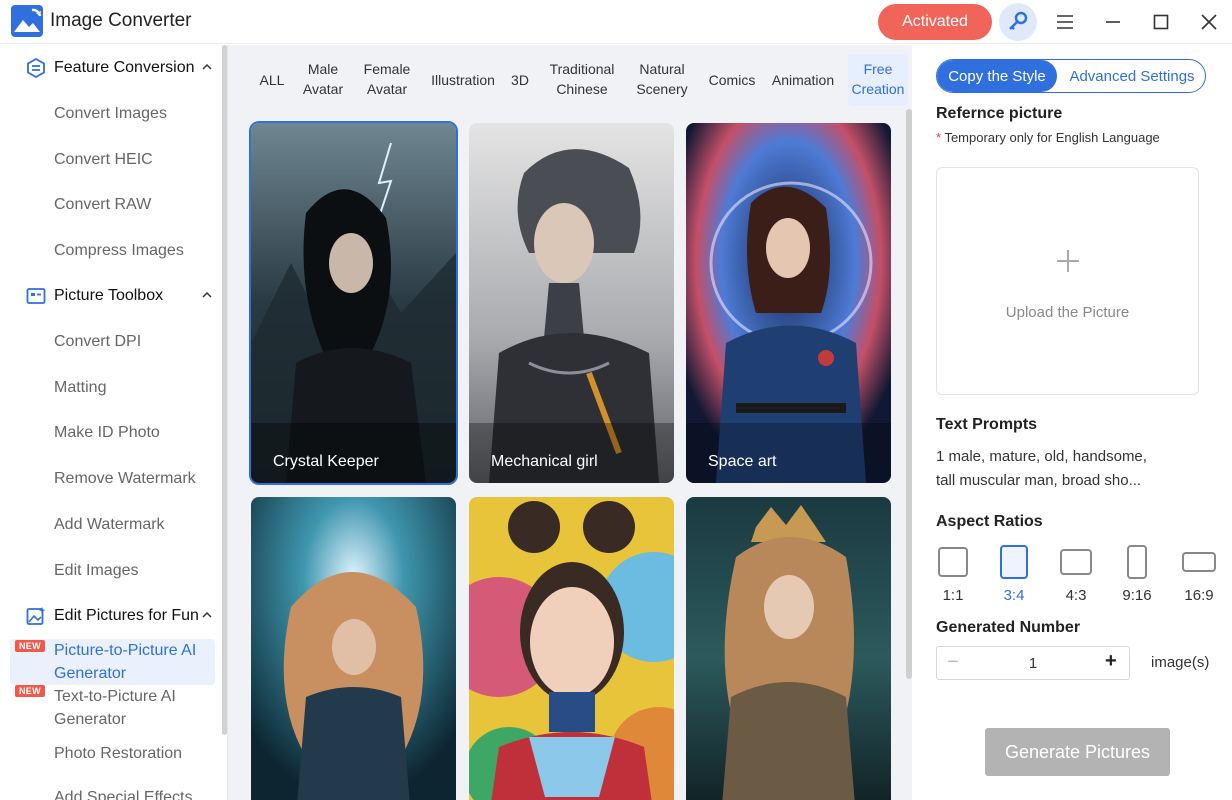  What do you see at coordinates (989, 521) in the screenshot?
I see `aspect-ratios-title: Aspect Ratios` at bounding box center [989, 521].